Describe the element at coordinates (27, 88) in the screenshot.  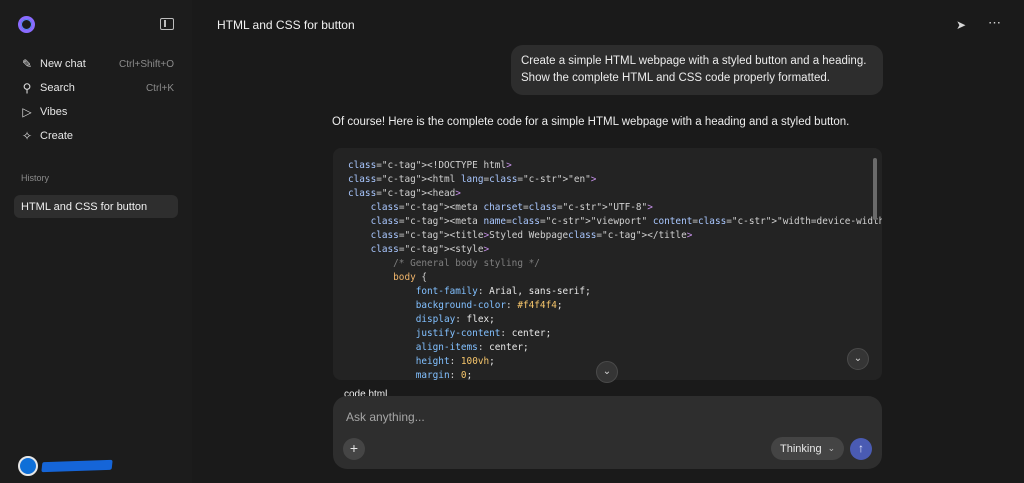
I see `search-icon: ⚲` at that location.